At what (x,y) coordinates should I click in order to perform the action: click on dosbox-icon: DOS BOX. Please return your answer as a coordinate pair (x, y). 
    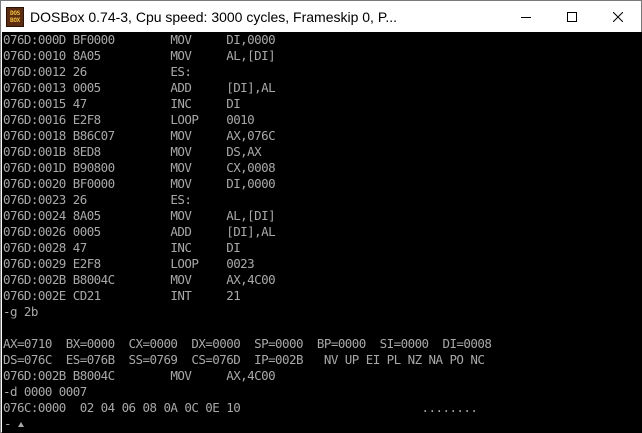
    Looking at the image, I should click on (15, 16).